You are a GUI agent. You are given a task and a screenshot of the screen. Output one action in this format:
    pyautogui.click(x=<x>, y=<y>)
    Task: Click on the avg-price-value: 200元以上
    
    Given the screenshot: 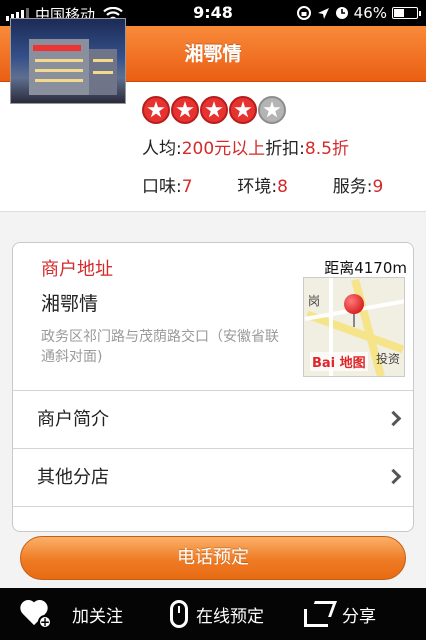 What is the action you would take?
    pyautogui.click(x=223, y=149)
    